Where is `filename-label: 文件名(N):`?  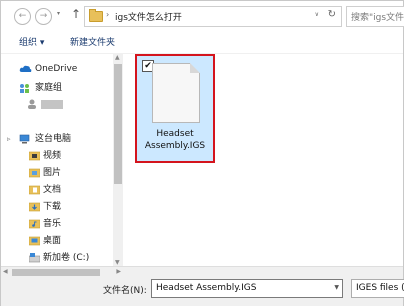
filename-label: 文件名(N): is located at coordinates (125, 291).